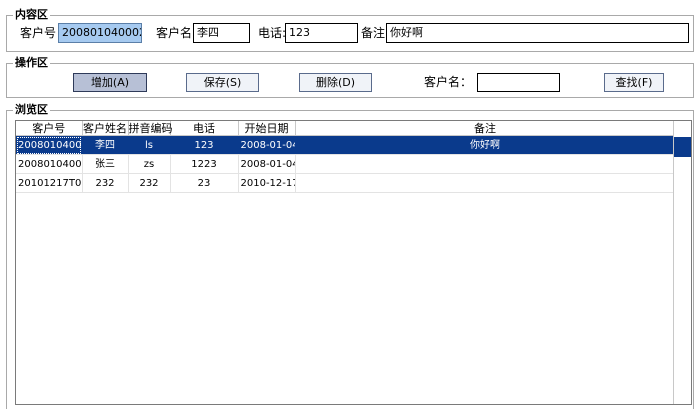  Describe the element at coordinates (321, 33) in the screenshot. I see `phone-field: 123` at that location.